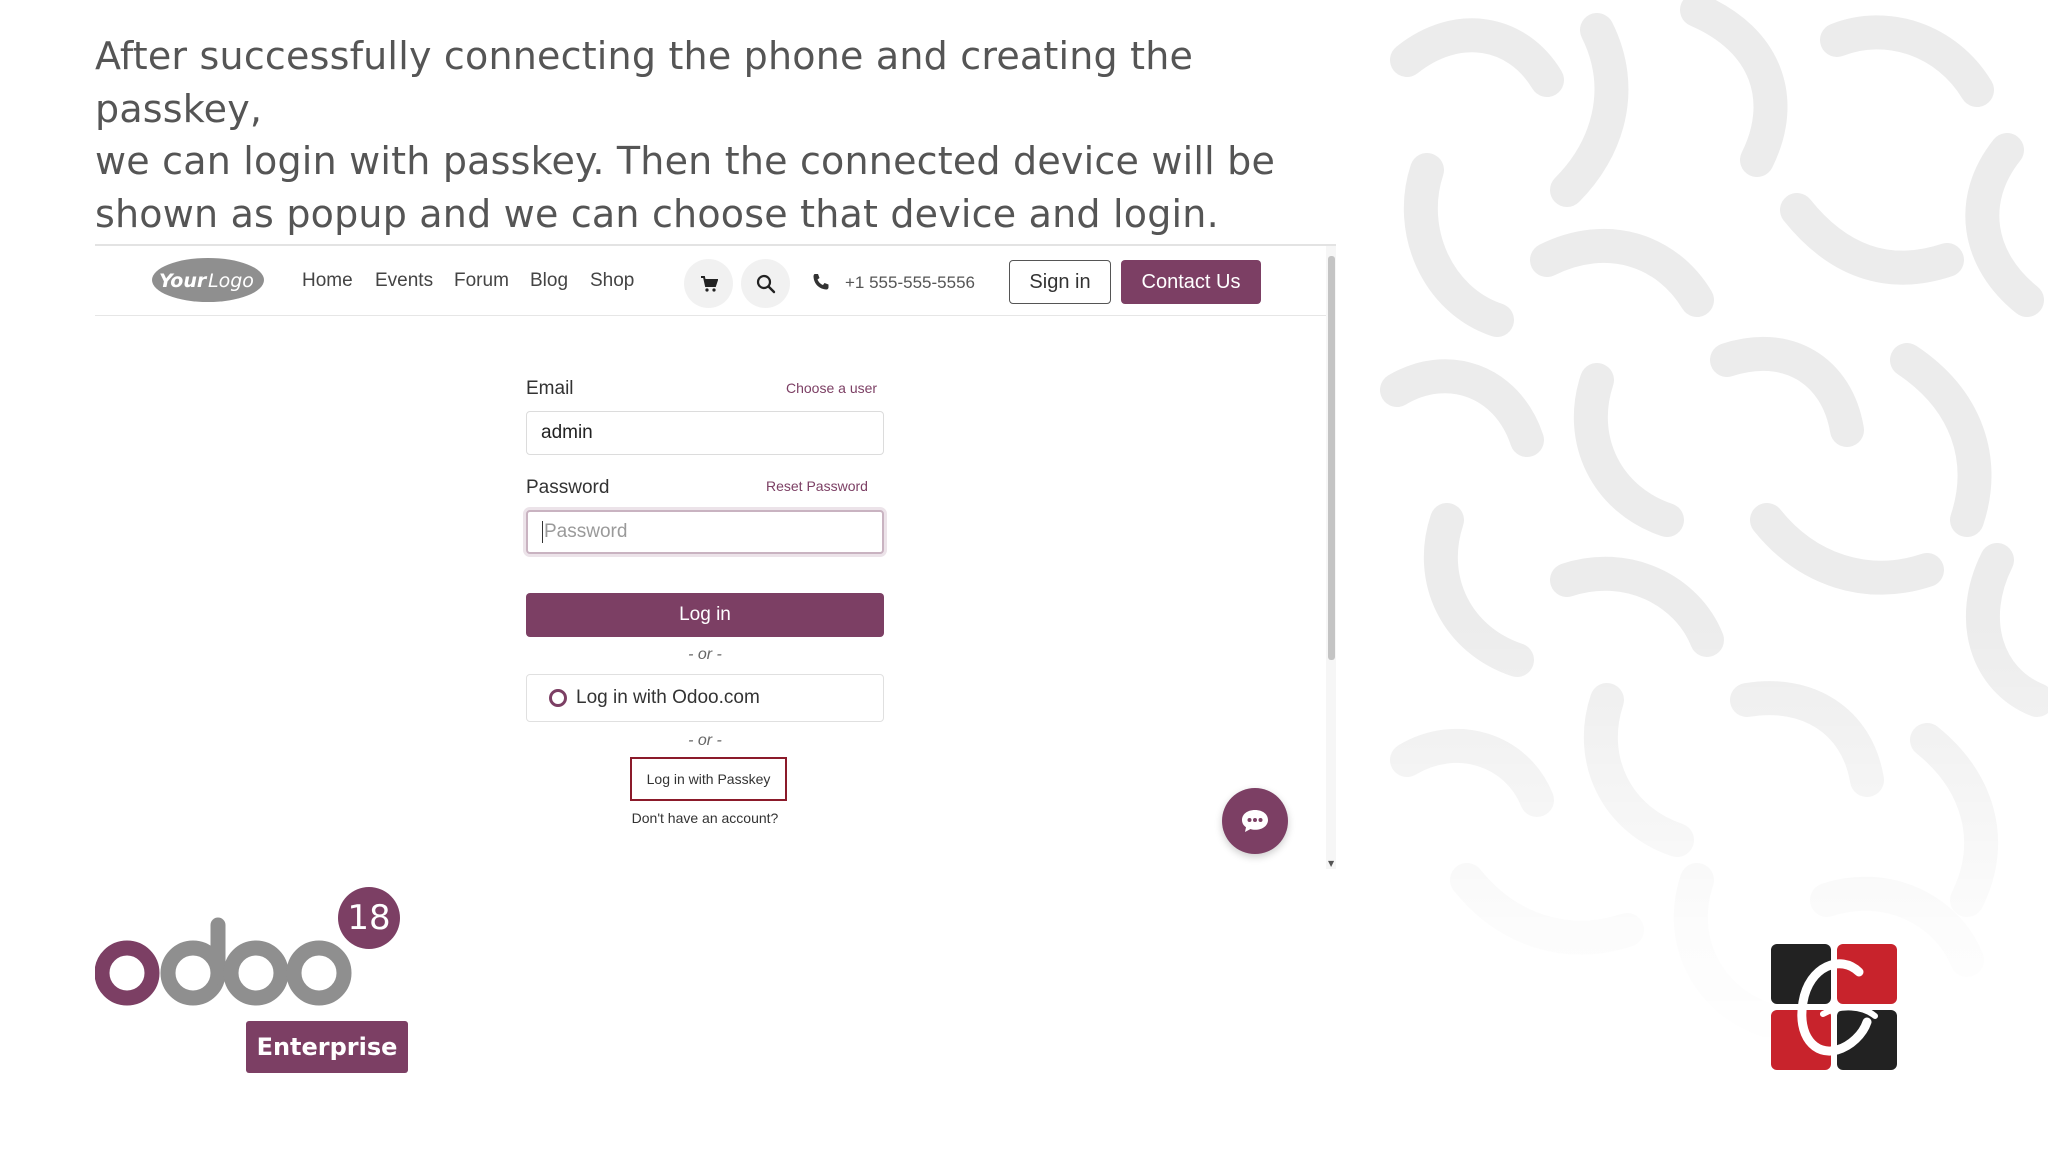  What do you see at coordinates (327, 1047) in the screenshot?
I see `enterprise-badge: Enterprise` at bounding box center [327, 1047].